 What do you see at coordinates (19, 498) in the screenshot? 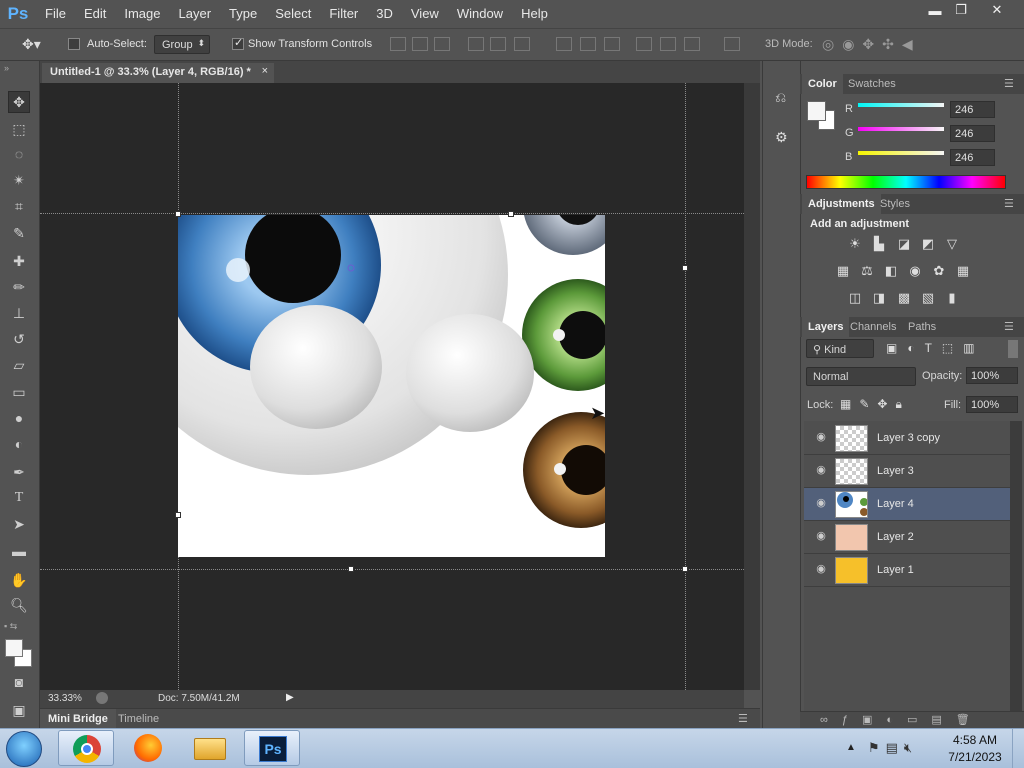
I see `type-tool-icon: T` at bounding box center [19, 498].